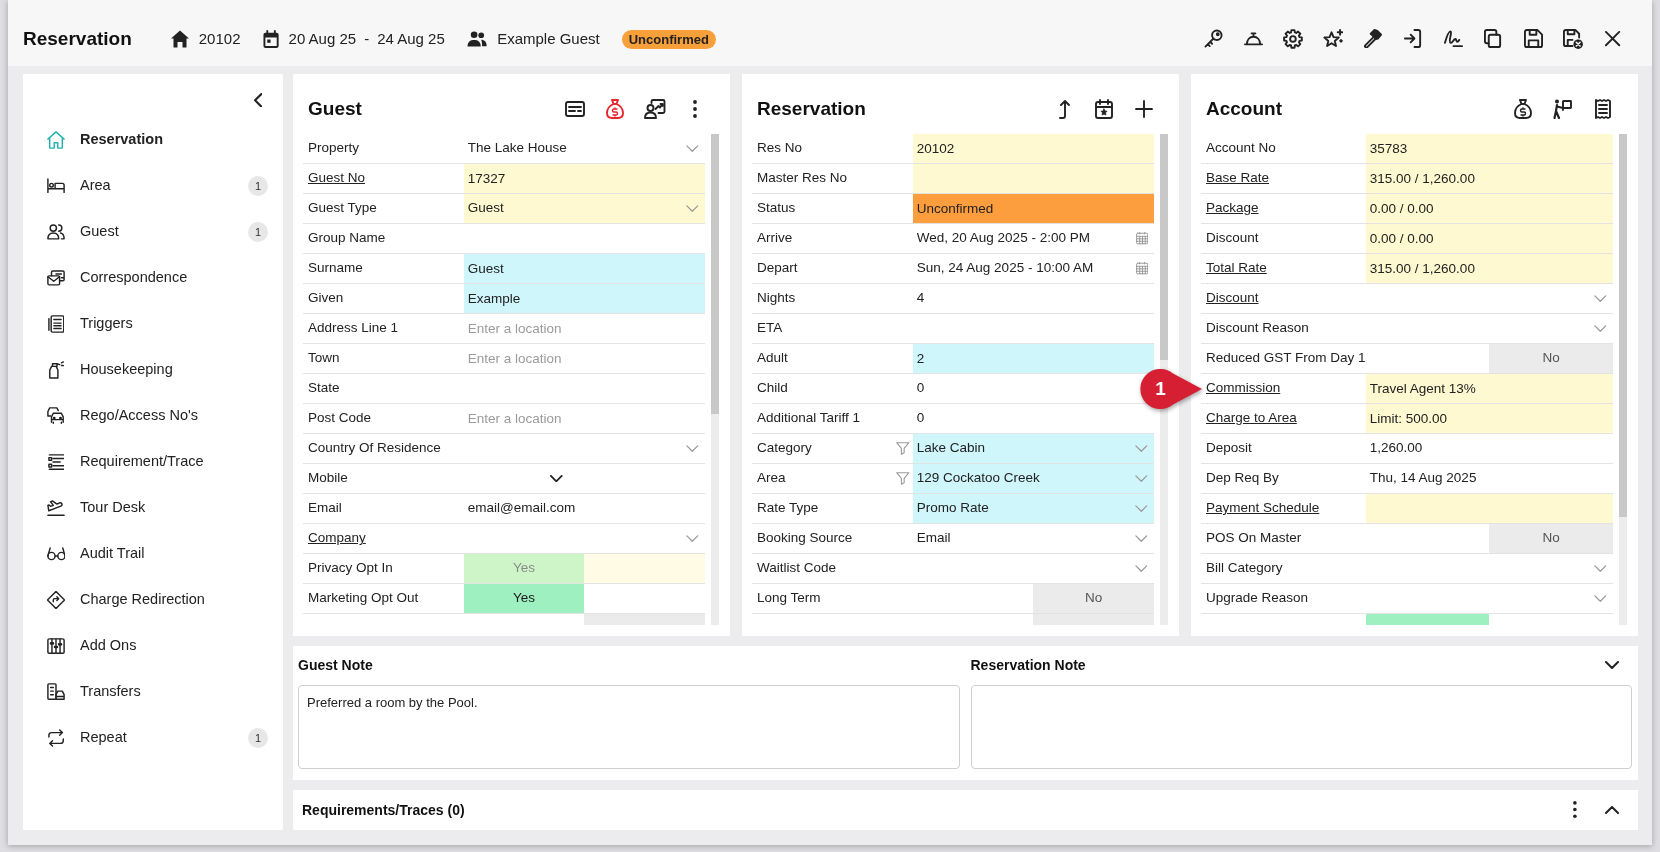 Image resolution: width=1660 pixels, height=852 pixels. Describe the element at coordinates (157, 278) in the screenshot. I see `sidebar-item: Correspondence` at that location.